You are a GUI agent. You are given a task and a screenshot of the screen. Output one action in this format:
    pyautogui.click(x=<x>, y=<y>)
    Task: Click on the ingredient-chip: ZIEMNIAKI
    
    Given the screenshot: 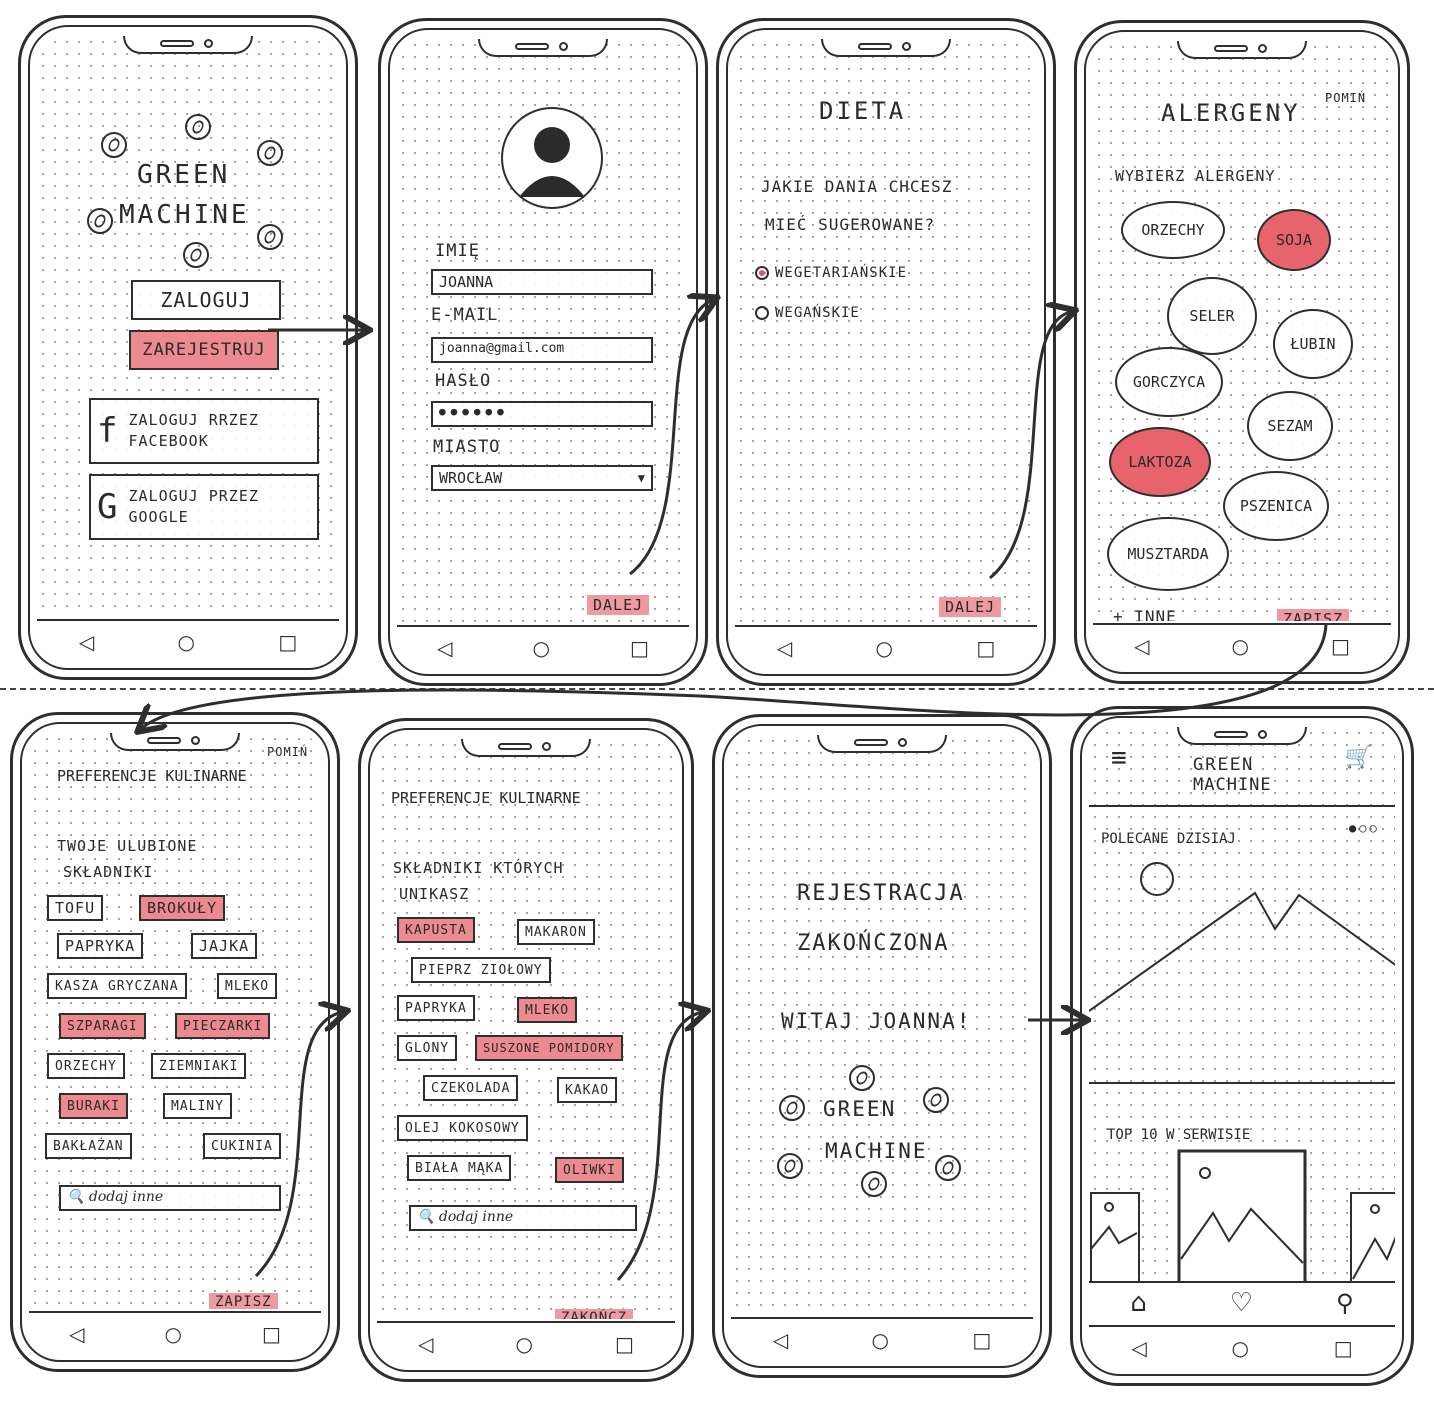 What is the action you would take?
    pyautogui.click(x=199, y=1066)
    